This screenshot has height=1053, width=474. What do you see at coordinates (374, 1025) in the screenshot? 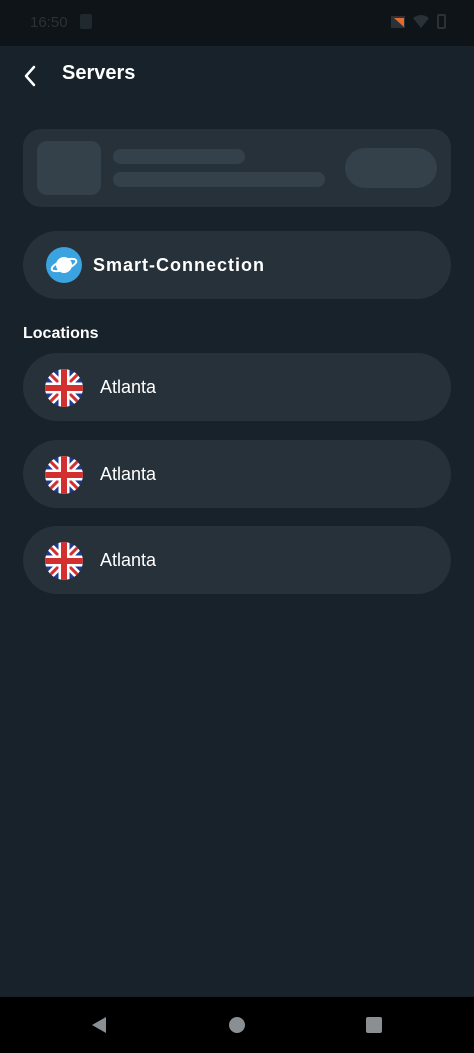
I see `nav-recents-icon` at bounding box center [374, 1025].